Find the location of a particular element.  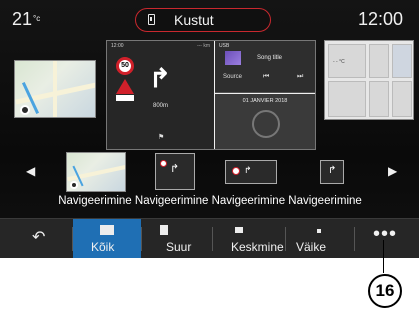

nav-widget-time: 12:00 is located at coordinates (117, 46).